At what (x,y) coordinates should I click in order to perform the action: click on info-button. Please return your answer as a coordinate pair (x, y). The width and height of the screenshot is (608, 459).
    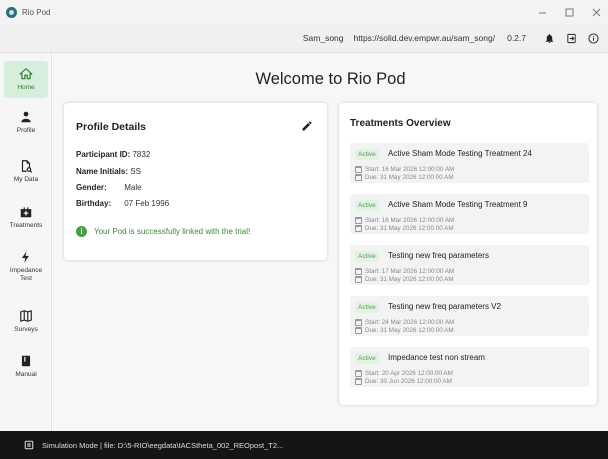
    Looking at the image, I should click on (593, 38).